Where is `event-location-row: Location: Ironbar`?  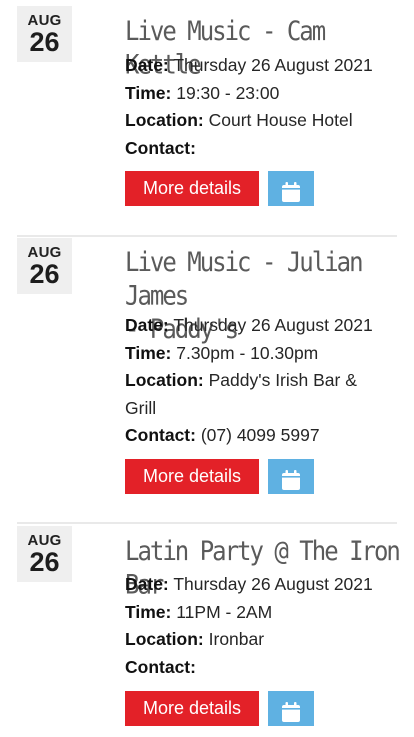 event-location-row: Location: Ironbar is located at coordinates (264, 640).